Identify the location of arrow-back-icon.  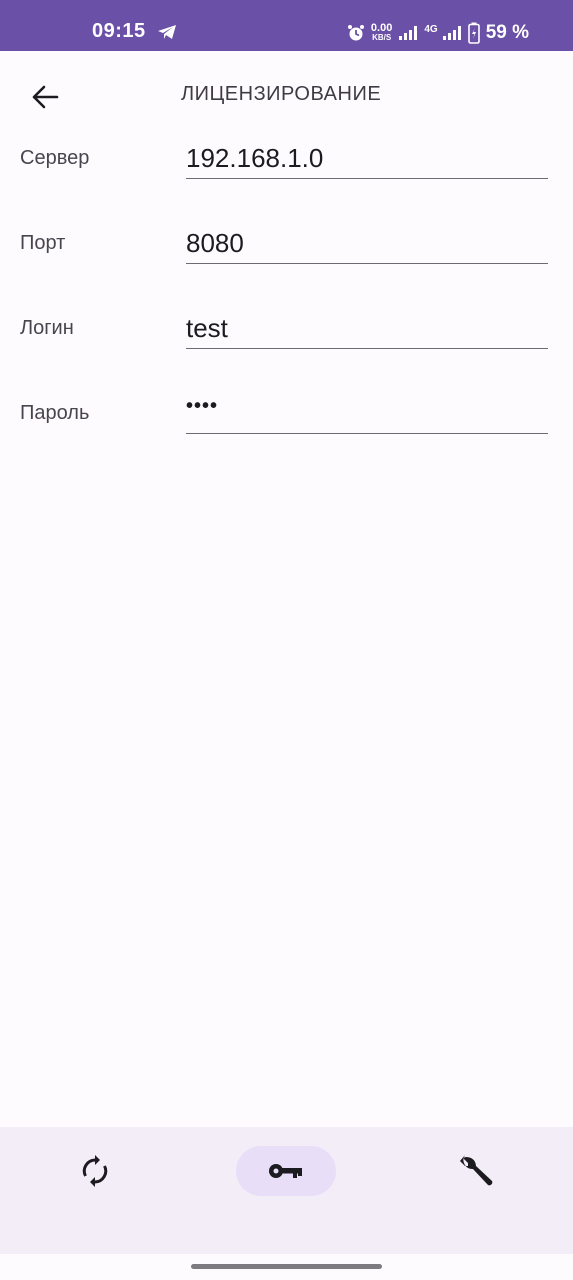
(45, 97).